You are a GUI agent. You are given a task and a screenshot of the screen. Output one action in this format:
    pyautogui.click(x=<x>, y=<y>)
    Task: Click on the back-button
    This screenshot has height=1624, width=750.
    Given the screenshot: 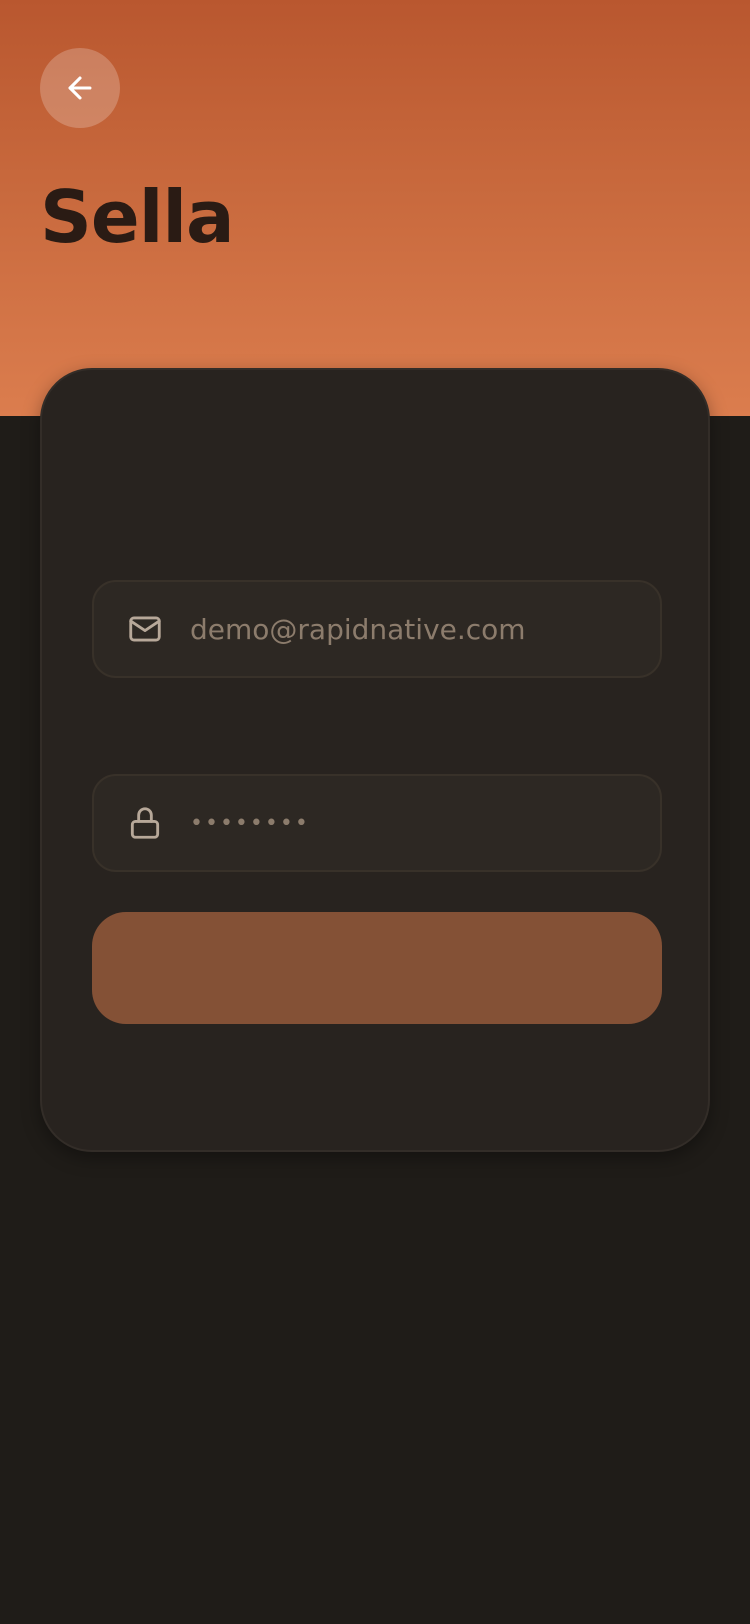 What is the action you would take?
    pyautogui.click(x=80, y=88)
    